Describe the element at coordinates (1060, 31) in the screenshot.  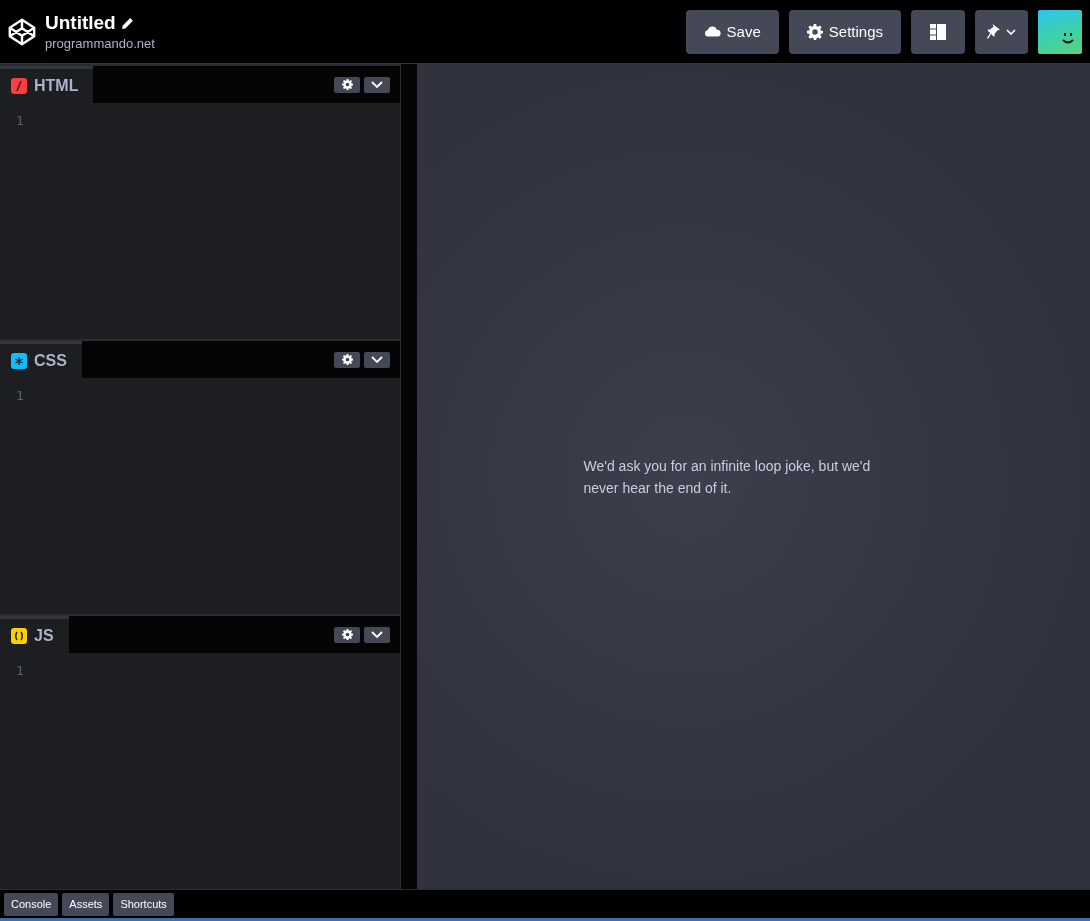
I see `avatar` at that location.